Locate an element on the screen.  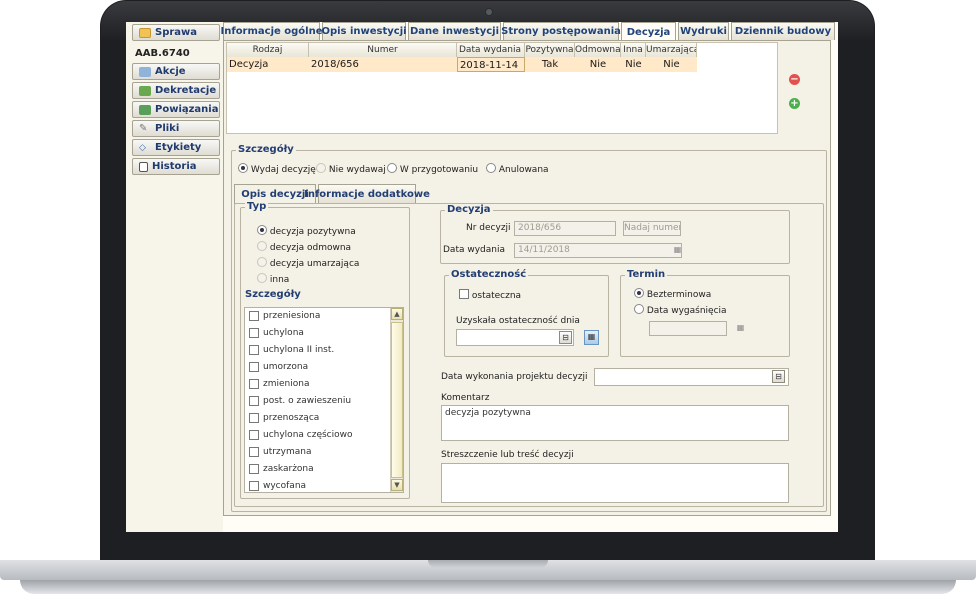
radio-decyzja-umarzajaca: decyzja umarzająca is located at coordinates (308, 263).